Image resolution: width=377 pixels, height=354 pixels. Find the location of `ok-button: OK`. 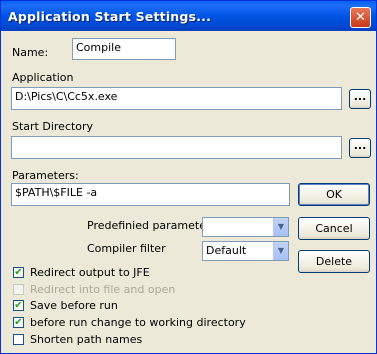

ok-button: OK is located at coordinates (334, 194).